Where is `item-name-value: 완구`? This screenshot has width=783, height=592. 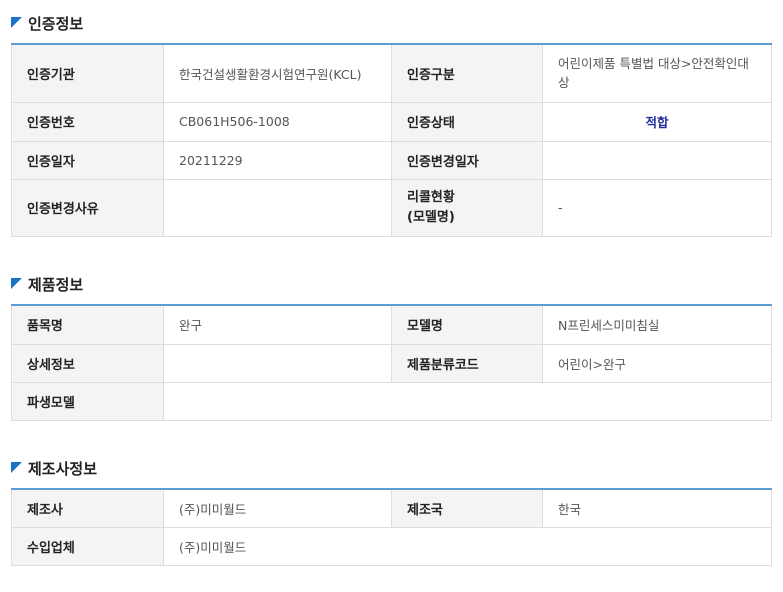
item-name-value: 완구 is located at coordinates (277, 324).